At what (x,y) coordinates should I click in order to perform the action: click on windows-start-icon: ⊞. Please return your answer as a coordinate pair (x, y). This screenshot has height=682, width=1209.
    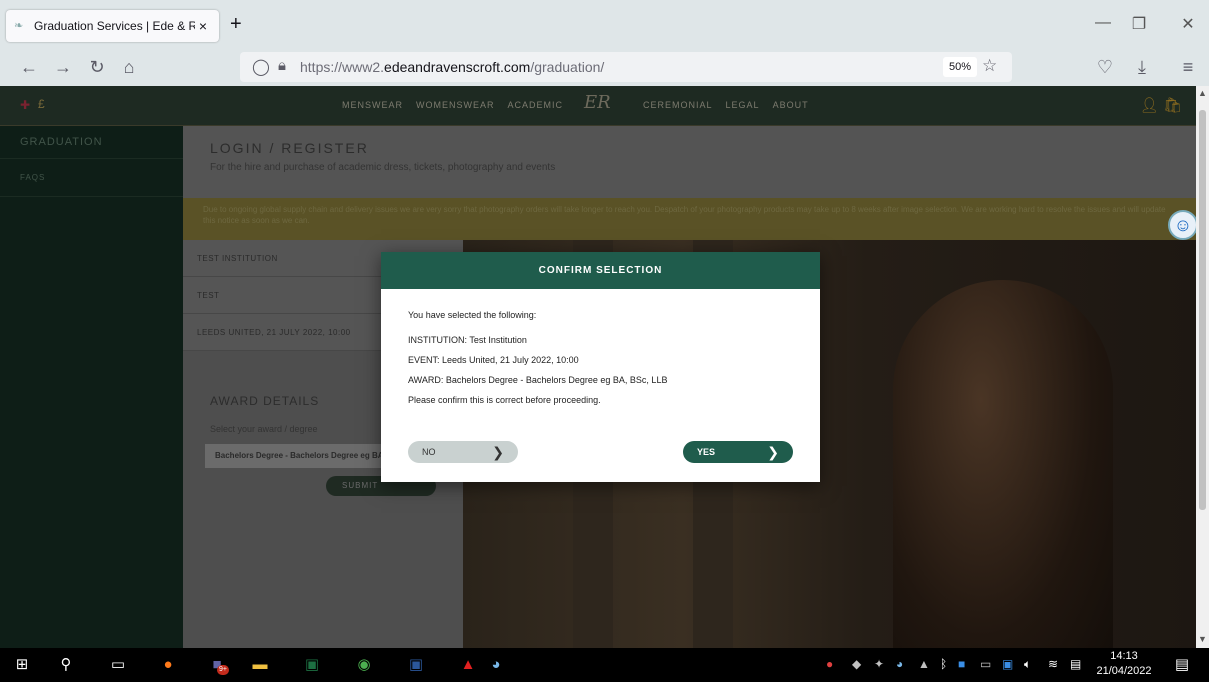
    Looking at the image, I should click on (22, 665).